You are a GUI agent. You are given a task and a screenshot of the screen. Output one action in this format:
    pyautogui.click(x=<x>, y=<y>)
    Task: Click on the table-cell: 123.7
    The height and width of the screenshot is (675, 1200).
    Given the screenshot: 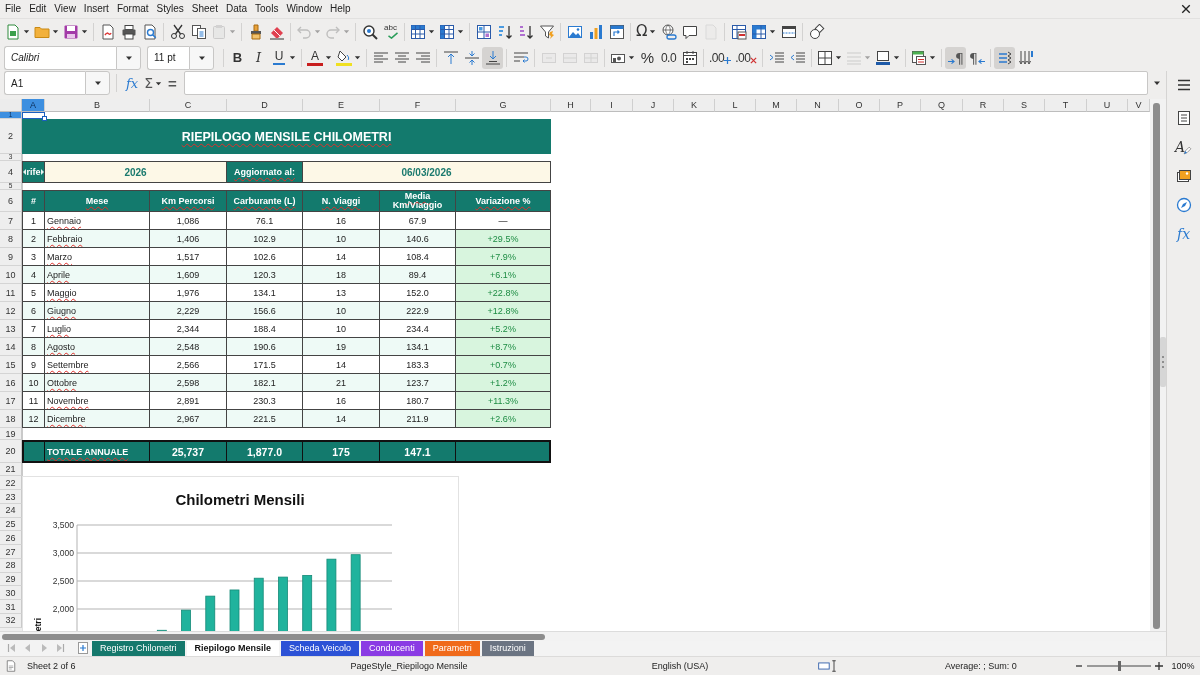 What is the action you would take?
    pyautogui.click(x=418, y=383)
    